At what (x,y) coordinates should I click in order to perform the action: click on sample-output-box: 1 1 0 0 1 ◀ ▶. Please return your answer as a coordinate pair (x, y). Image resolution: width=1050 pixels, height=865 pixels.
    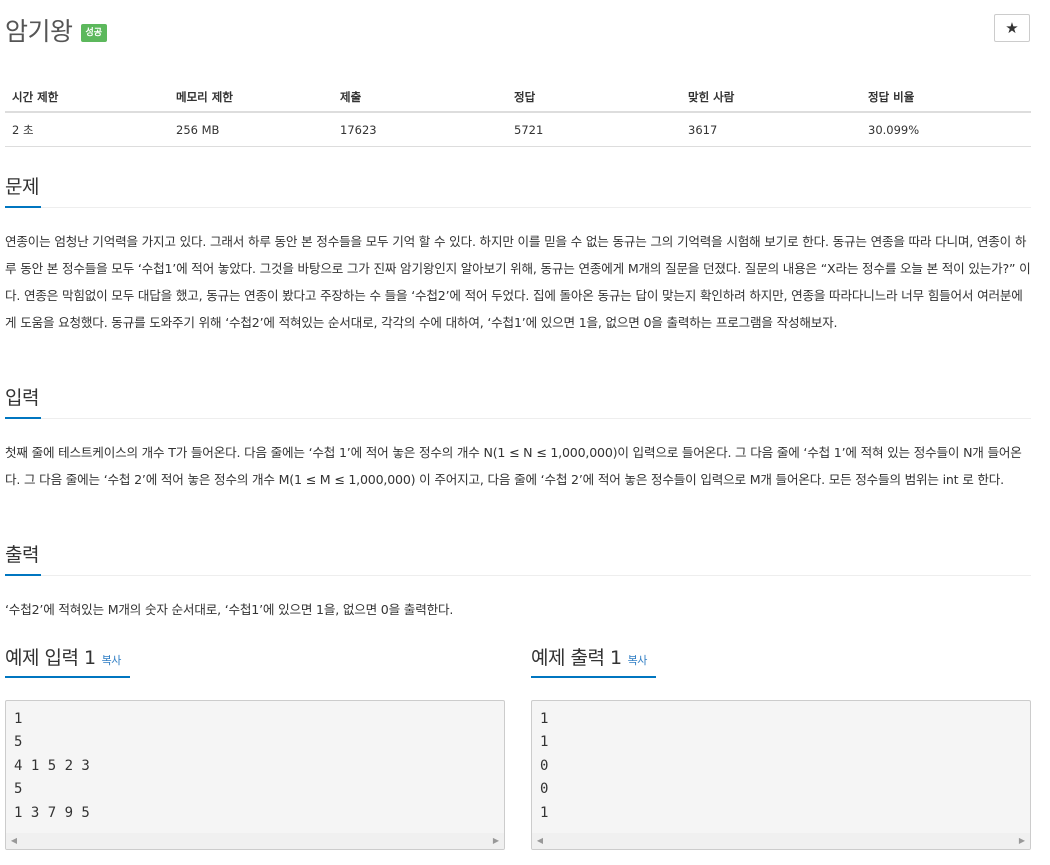
    Looking at the image, I should click on (781, 775).